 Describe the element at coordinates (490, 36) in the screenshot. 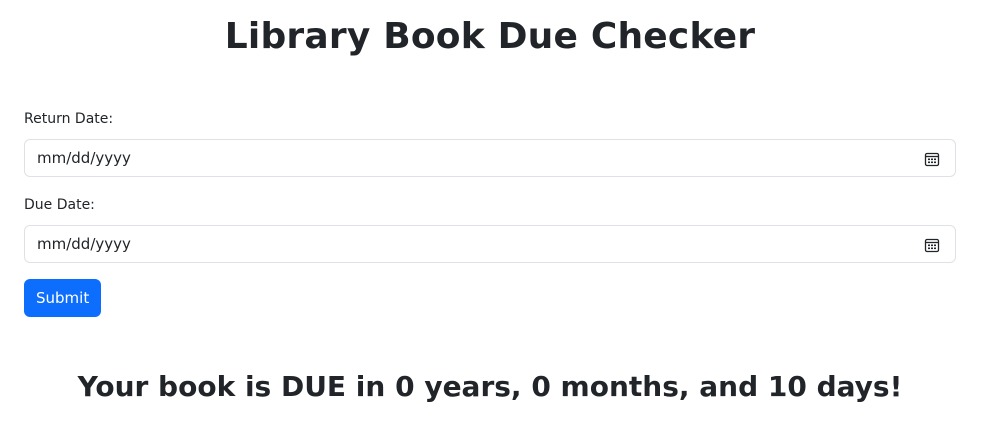

I see `page-title: Library Book Due Checker` at that location.